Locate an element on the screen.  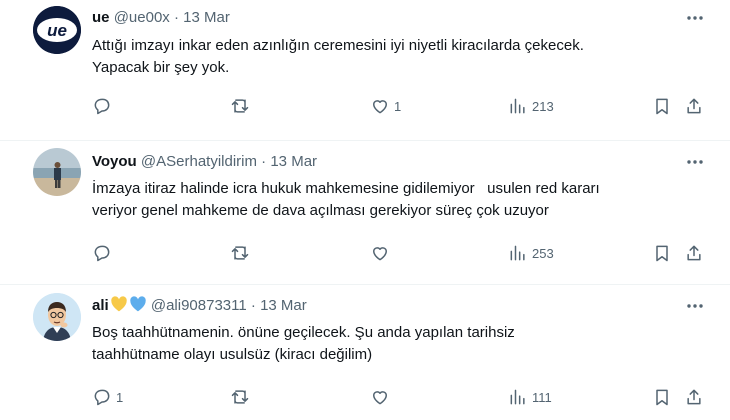
reply-button: 1 is located at coordinates (107, 397).